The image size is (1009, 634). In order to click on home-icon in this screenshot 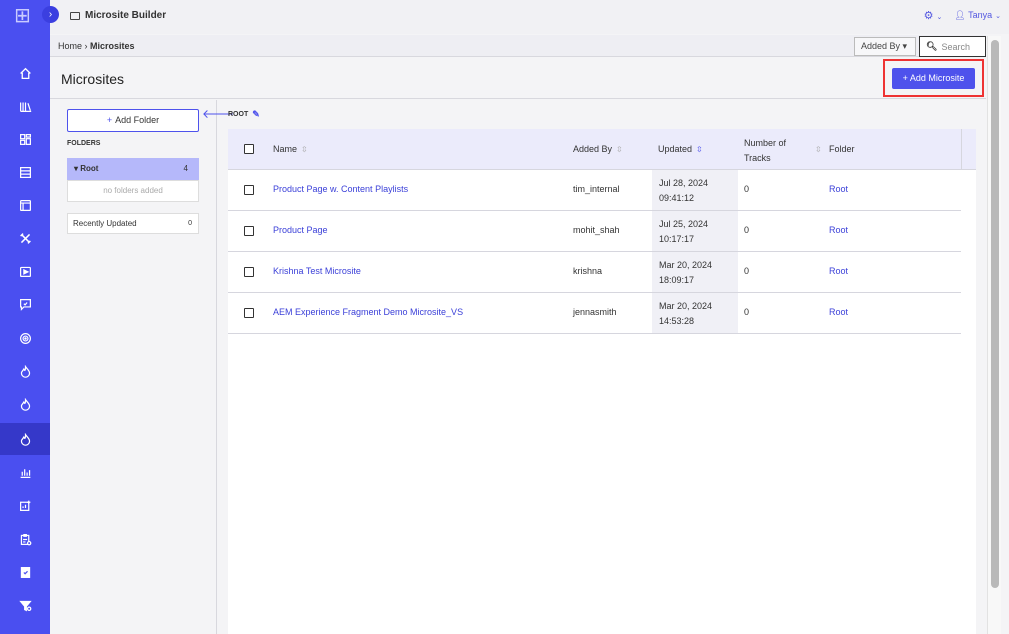, I will do `click(25, 73)`.